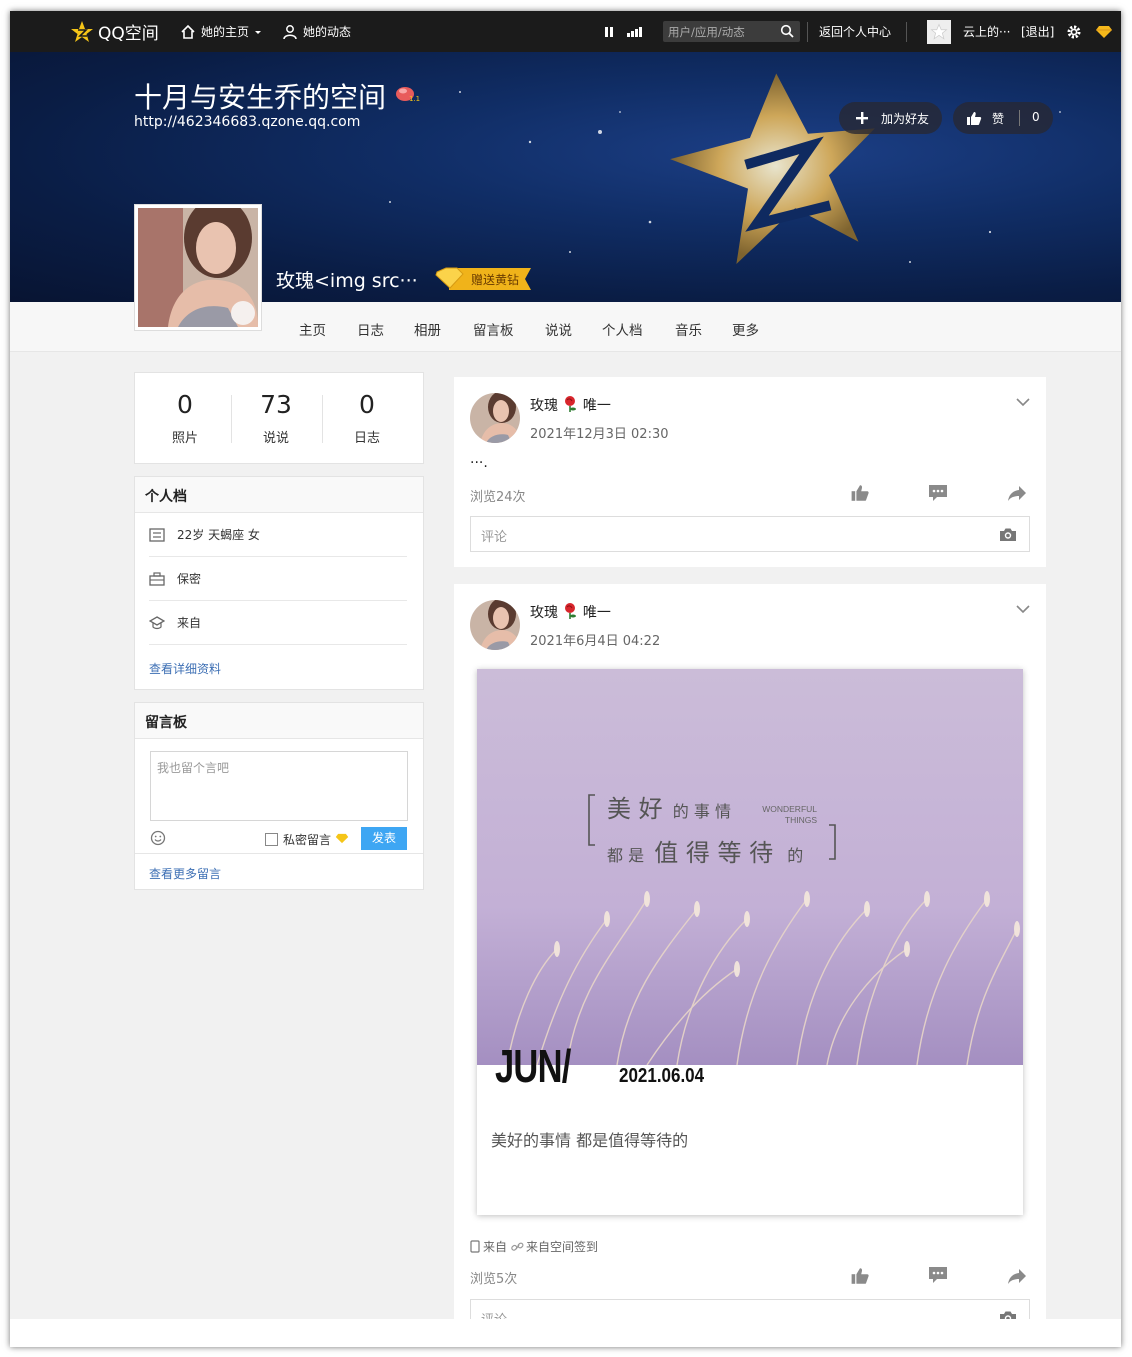 This screenshot has width=1132, height=1357. I want to click on tab-shuoshuo: 说说, so click(558, 329).